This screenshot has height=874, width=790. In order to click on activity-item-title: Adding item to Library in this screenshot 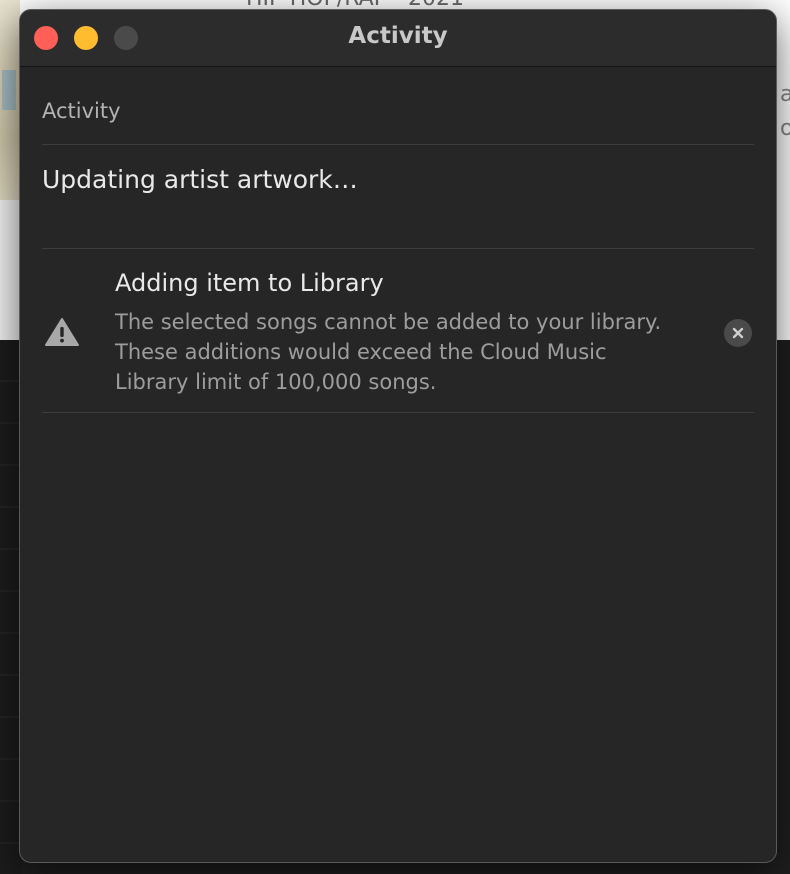, I will do `click(249, 283)`.